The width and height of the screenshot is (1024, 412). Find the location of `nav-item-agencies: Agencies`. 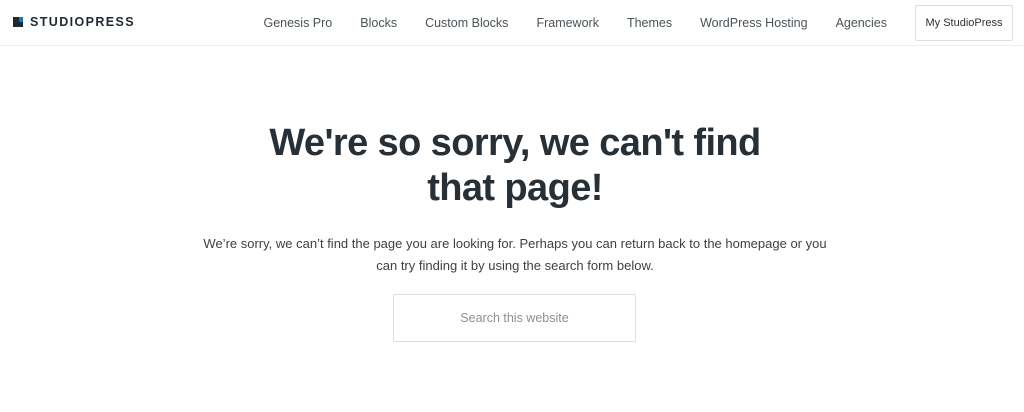

nav-item-agencies: Agencies is located at coordinates (861, 23).